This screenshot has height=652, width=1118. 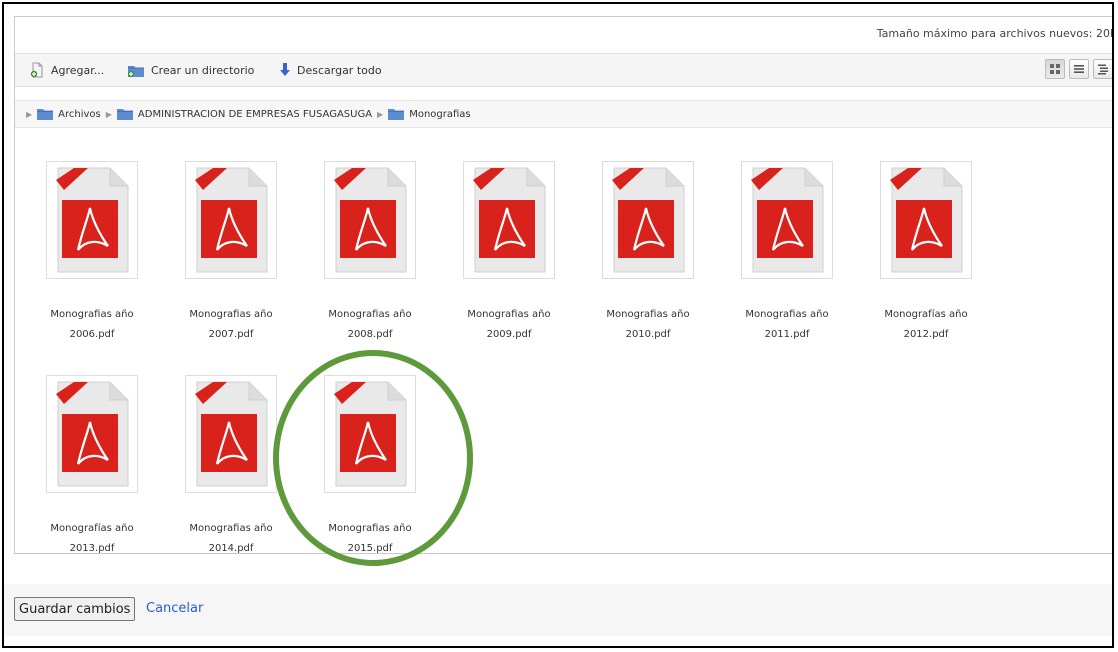 What do you see at coordinates (370, 538) in the screenshot?
I see `file-name: Monografias año 2015.pdf` at bounding box center [370, 538].